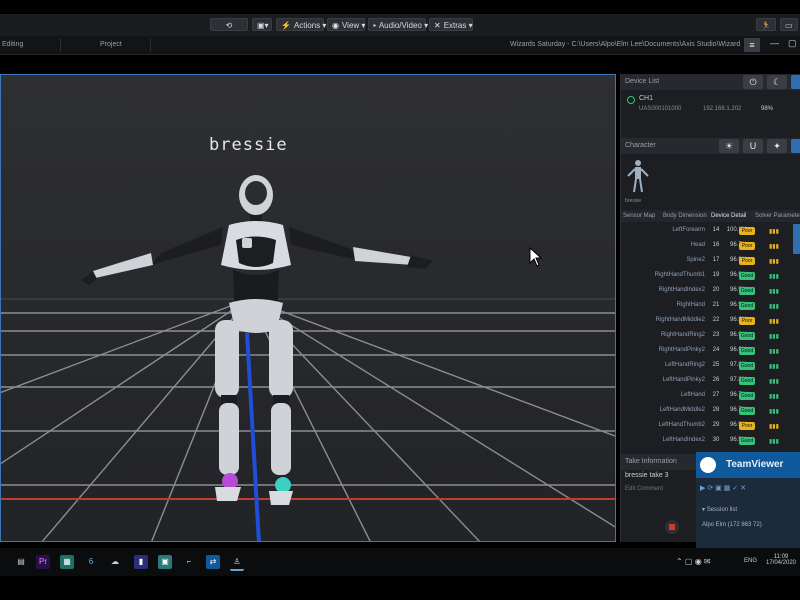 This screenshot has height=600, width=800. I want to click on bolt-icon: ⚡, so click(286, 25).